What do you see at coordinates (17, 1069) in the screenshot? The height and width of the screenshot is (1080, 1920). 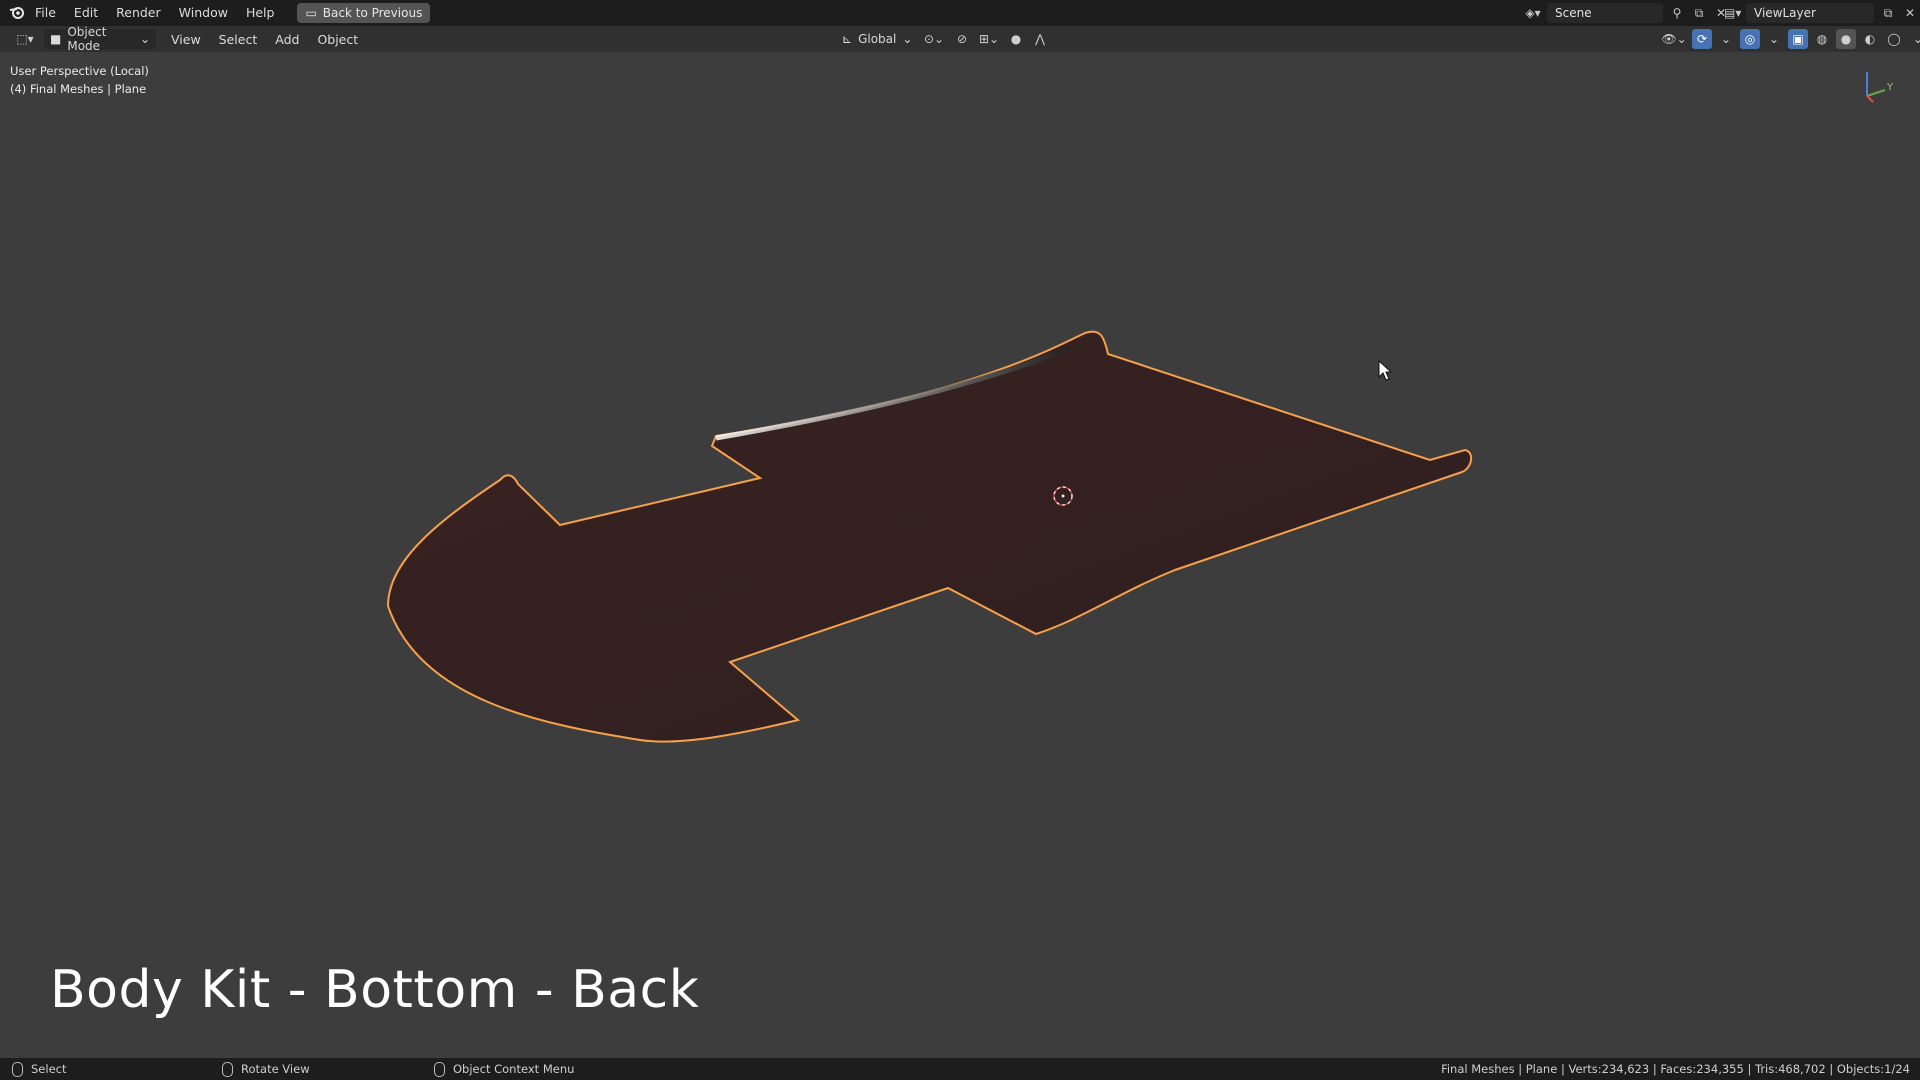 I see `mouse-left-button-icon` at bounding box center [17, 1069].